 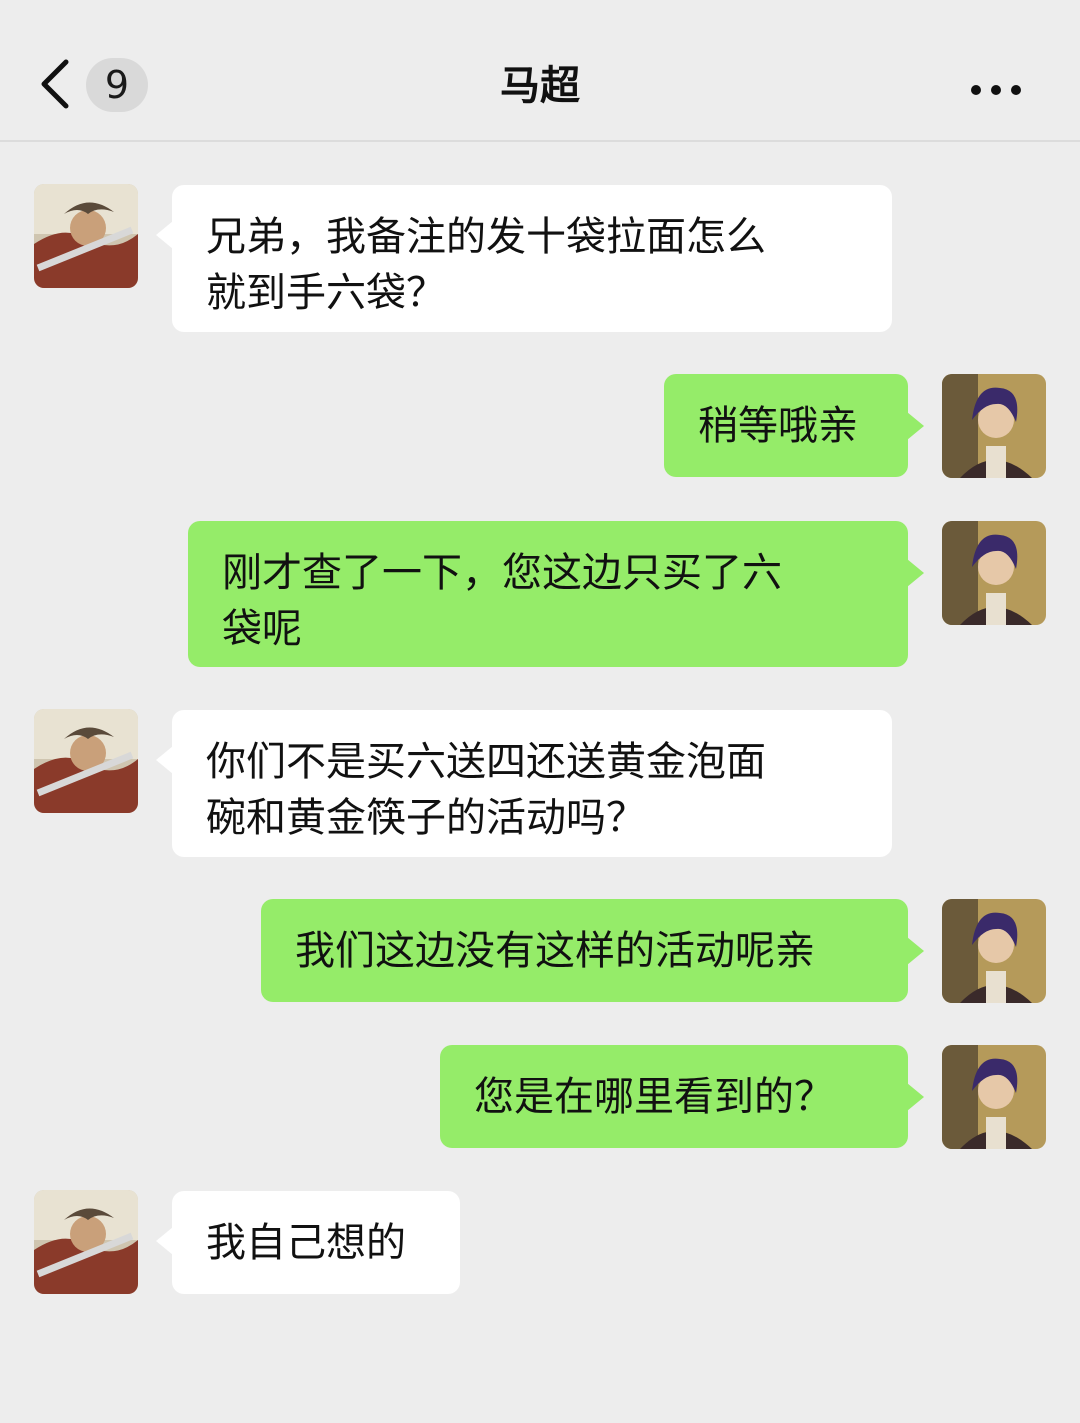 I want to click on chat-title: 马超, so click(x=540, y=86).